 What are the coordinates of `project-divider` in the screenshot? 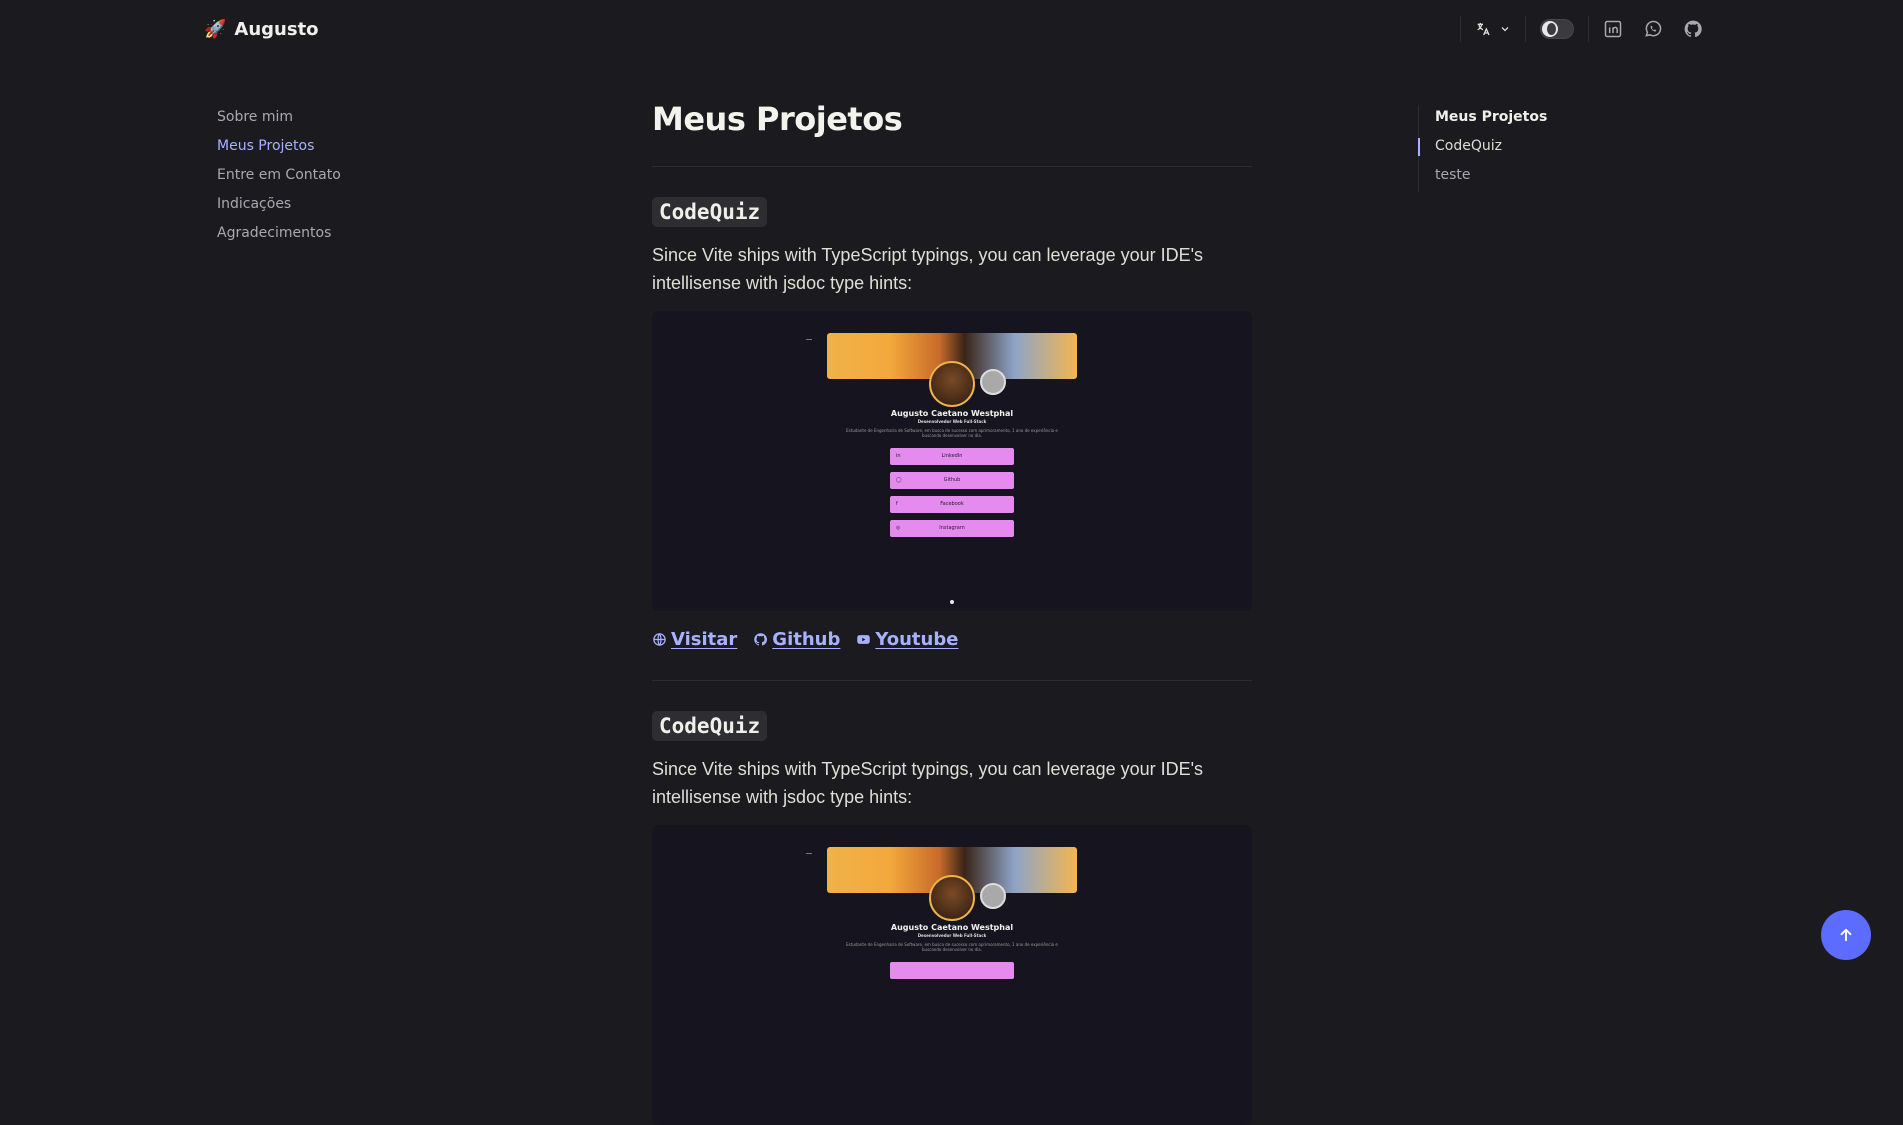 It's located at (952, 680).